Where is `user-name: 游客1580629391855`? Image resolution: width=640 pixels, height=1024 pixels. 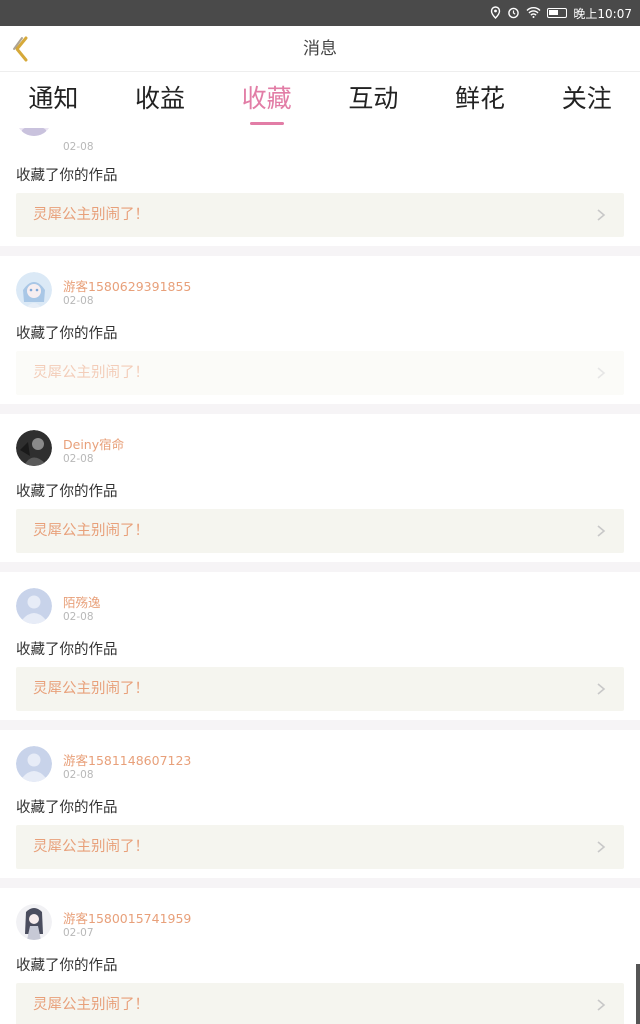
user-name: 游客1580629391855 is located at coordinates (127, 285).